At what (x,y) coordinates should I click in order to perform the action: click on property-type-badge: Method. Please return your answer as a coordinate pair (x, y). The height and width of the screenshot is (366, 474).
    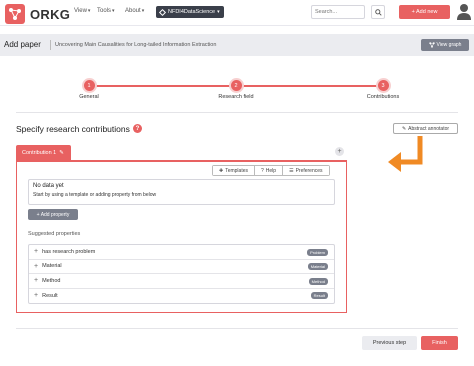
    Looking at the image, I should click on (318, 281).